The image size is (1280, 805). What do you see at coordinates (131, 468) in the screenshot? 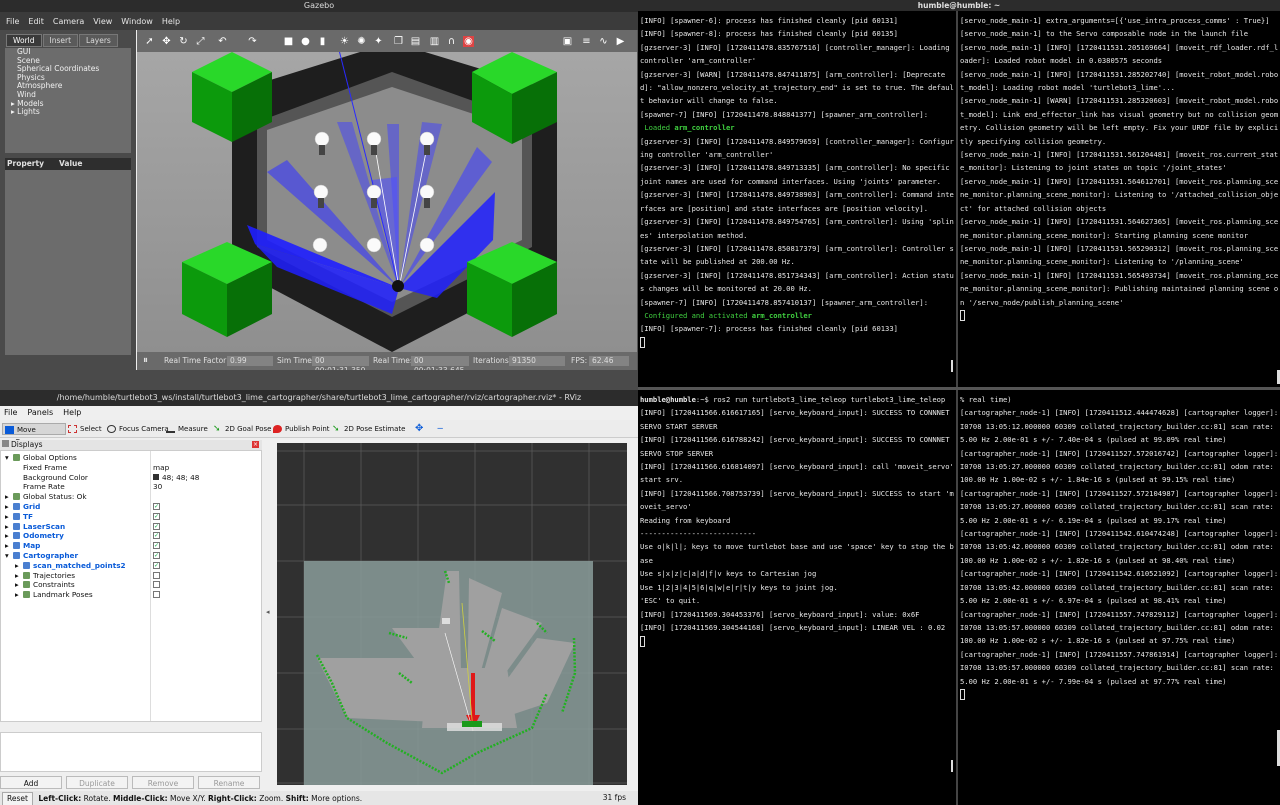
I see `display-row: Fixed Frame map` at bounding box center [131, 468].